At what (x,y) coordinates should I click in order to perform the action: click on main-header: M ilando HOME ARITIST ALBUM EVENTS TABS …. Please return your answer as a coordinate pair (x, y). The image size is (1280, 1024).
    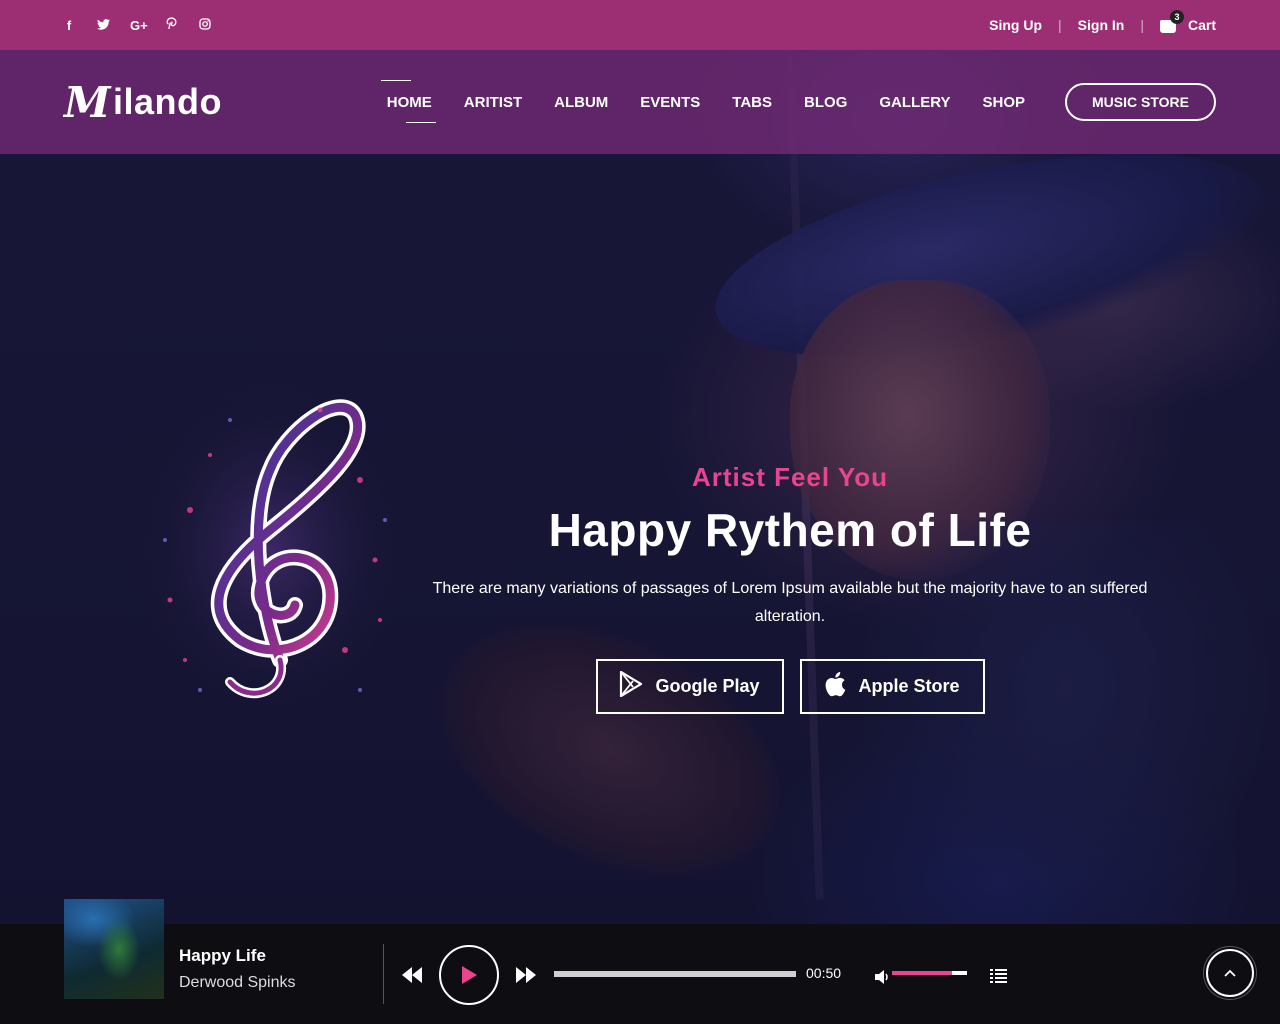
    Looking at the image, I should click on (640, 102).